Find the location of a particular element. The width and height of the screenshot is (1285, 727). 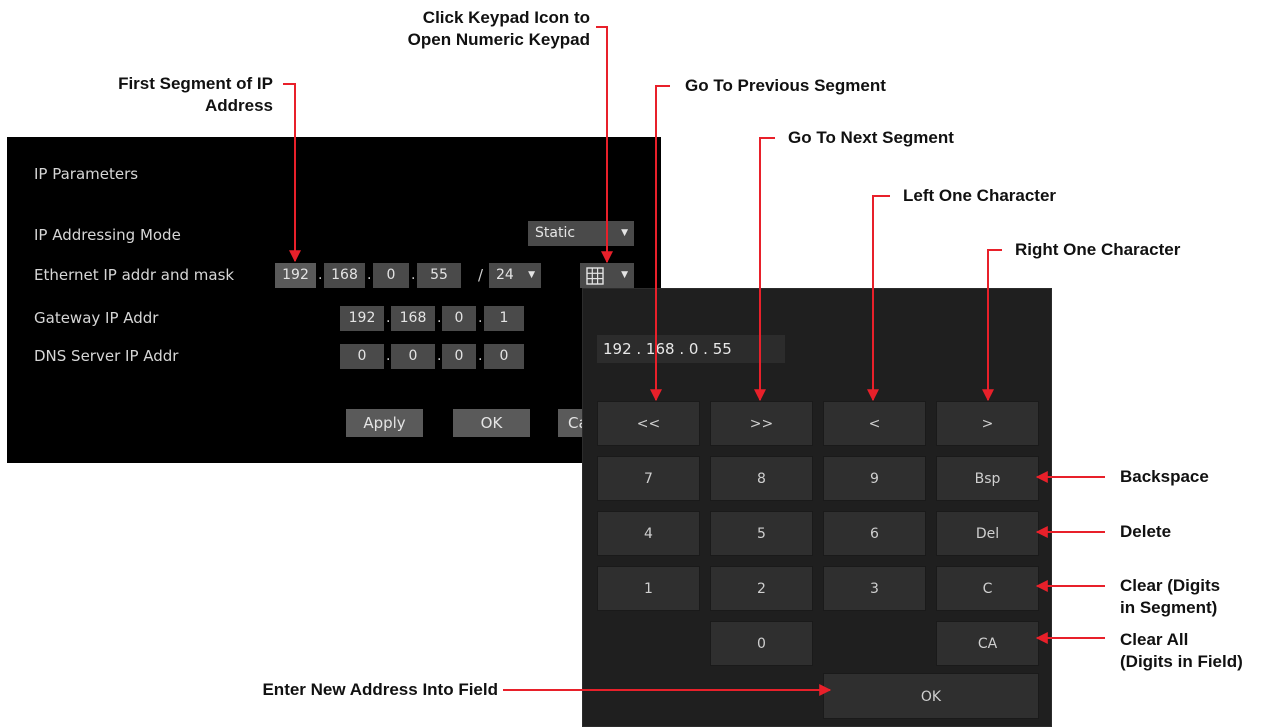

callout-next-segment: Go To Next Segment is located at coordinates (871, 137).